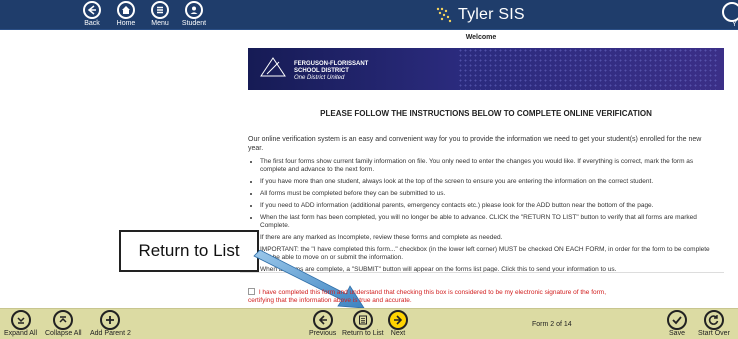  I want to click on return-to-list-button: Return to List, so click(363, 323).